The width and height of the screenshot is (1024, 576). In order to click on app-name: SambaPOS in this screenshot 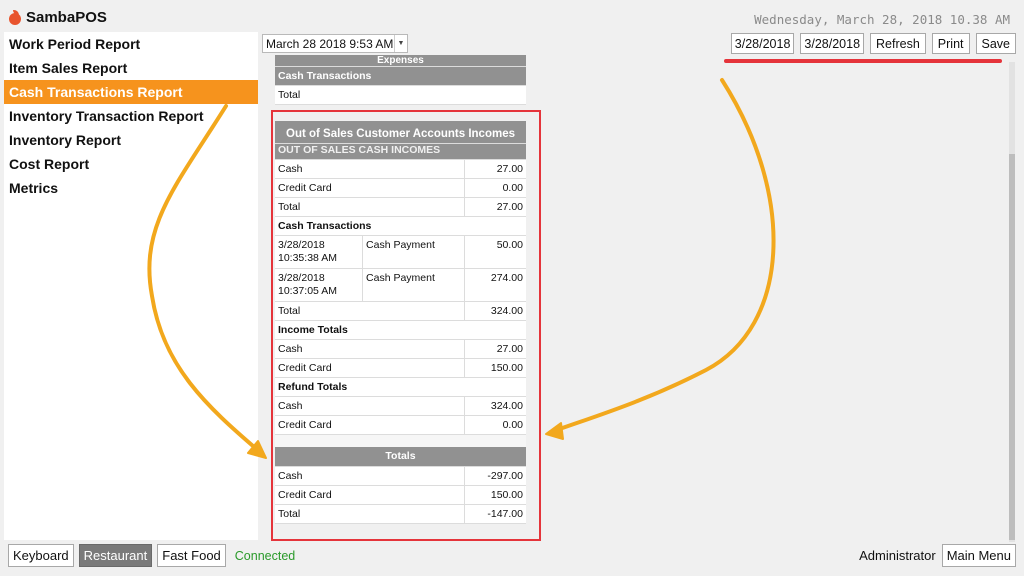, I will do `click(66, 17)`.